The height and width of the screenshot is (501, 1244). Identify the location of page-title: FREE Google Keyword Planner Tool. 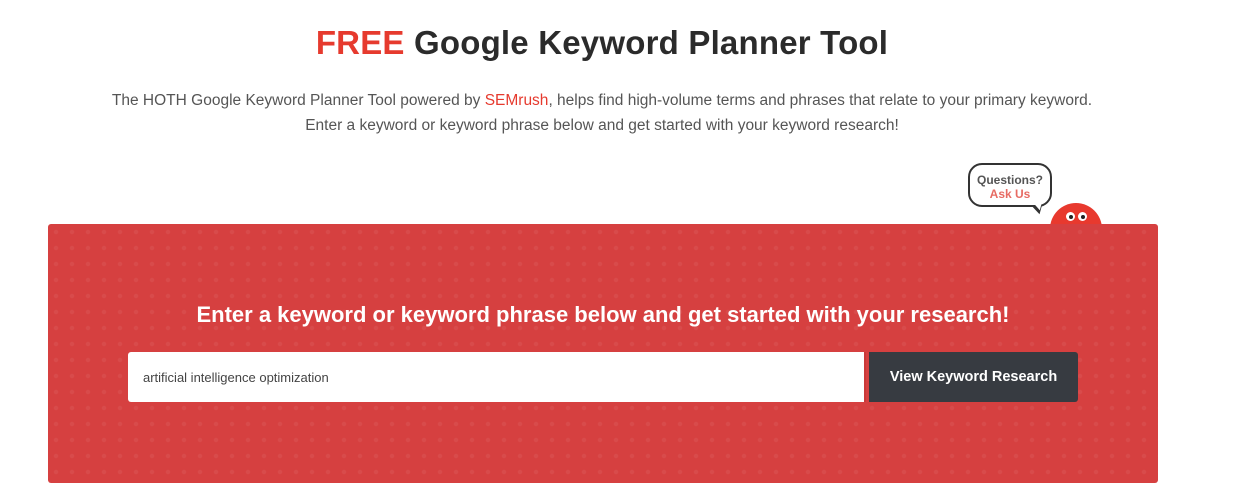
(602, 43).